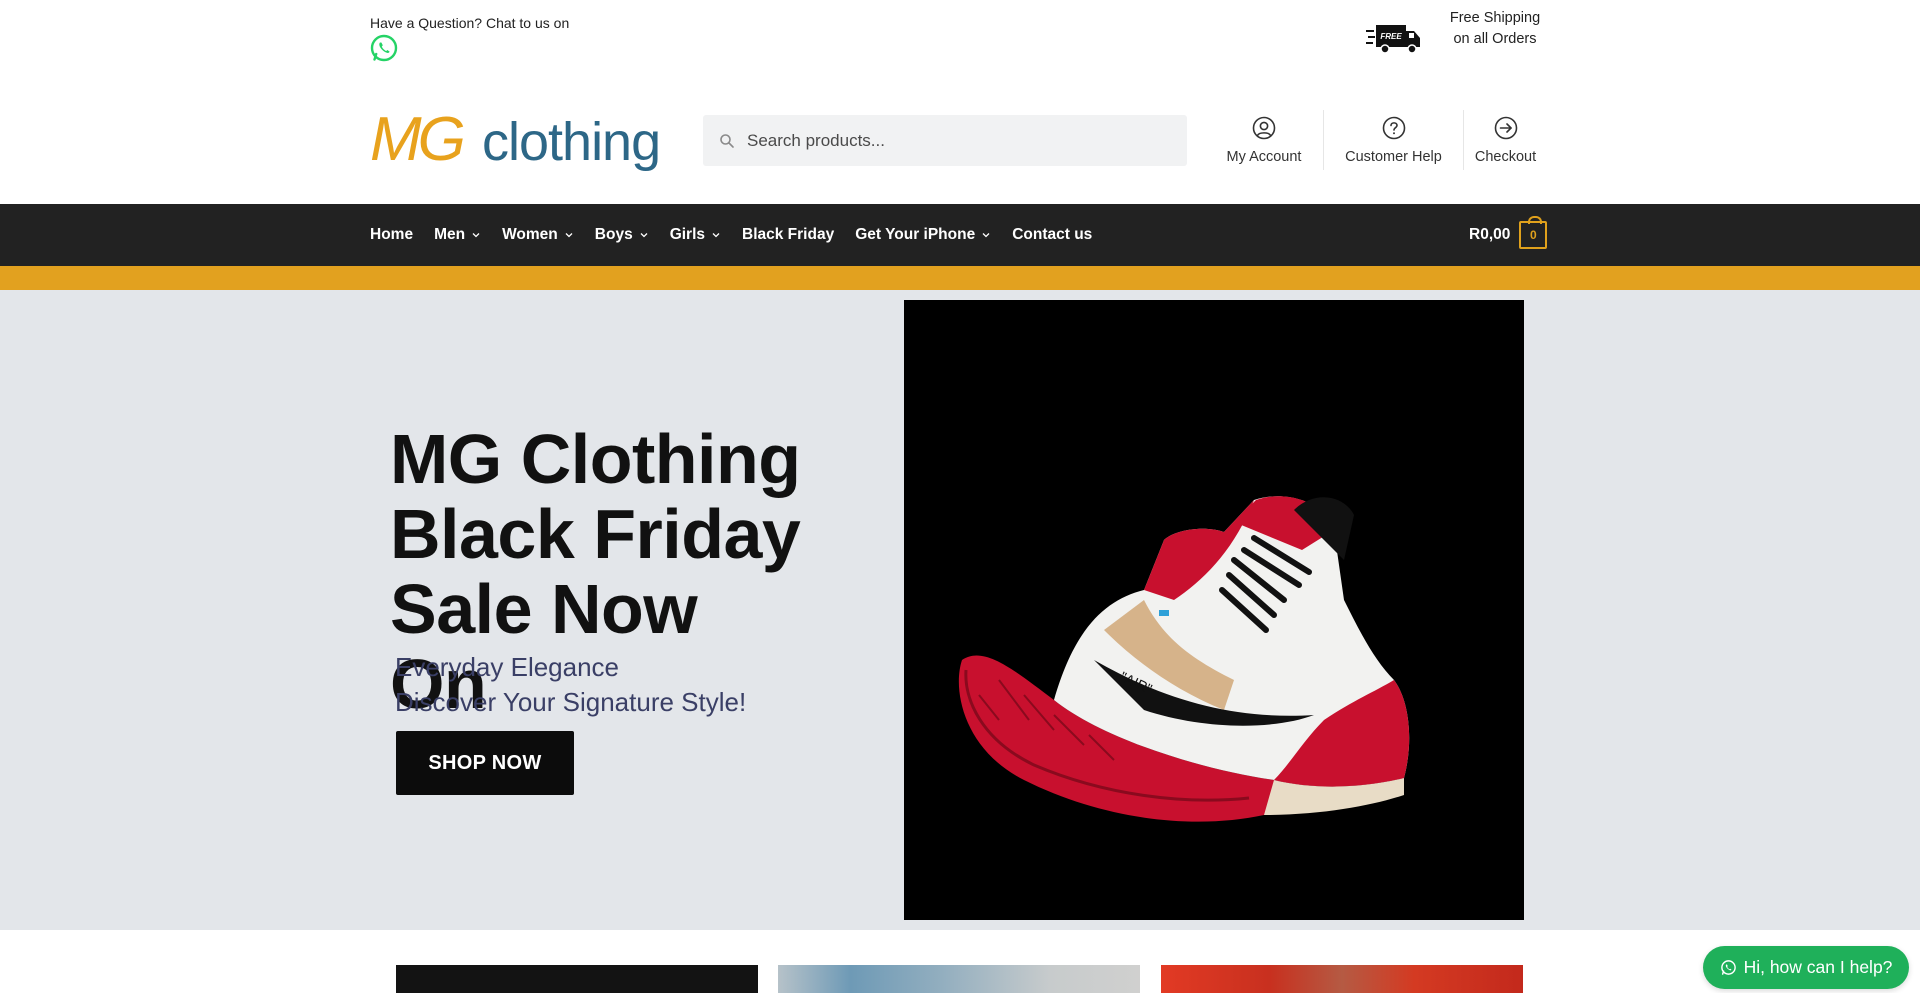 This screenshot has height=993, width=1920. I want to click on my-account-link: My Account, so click(1264, 140).